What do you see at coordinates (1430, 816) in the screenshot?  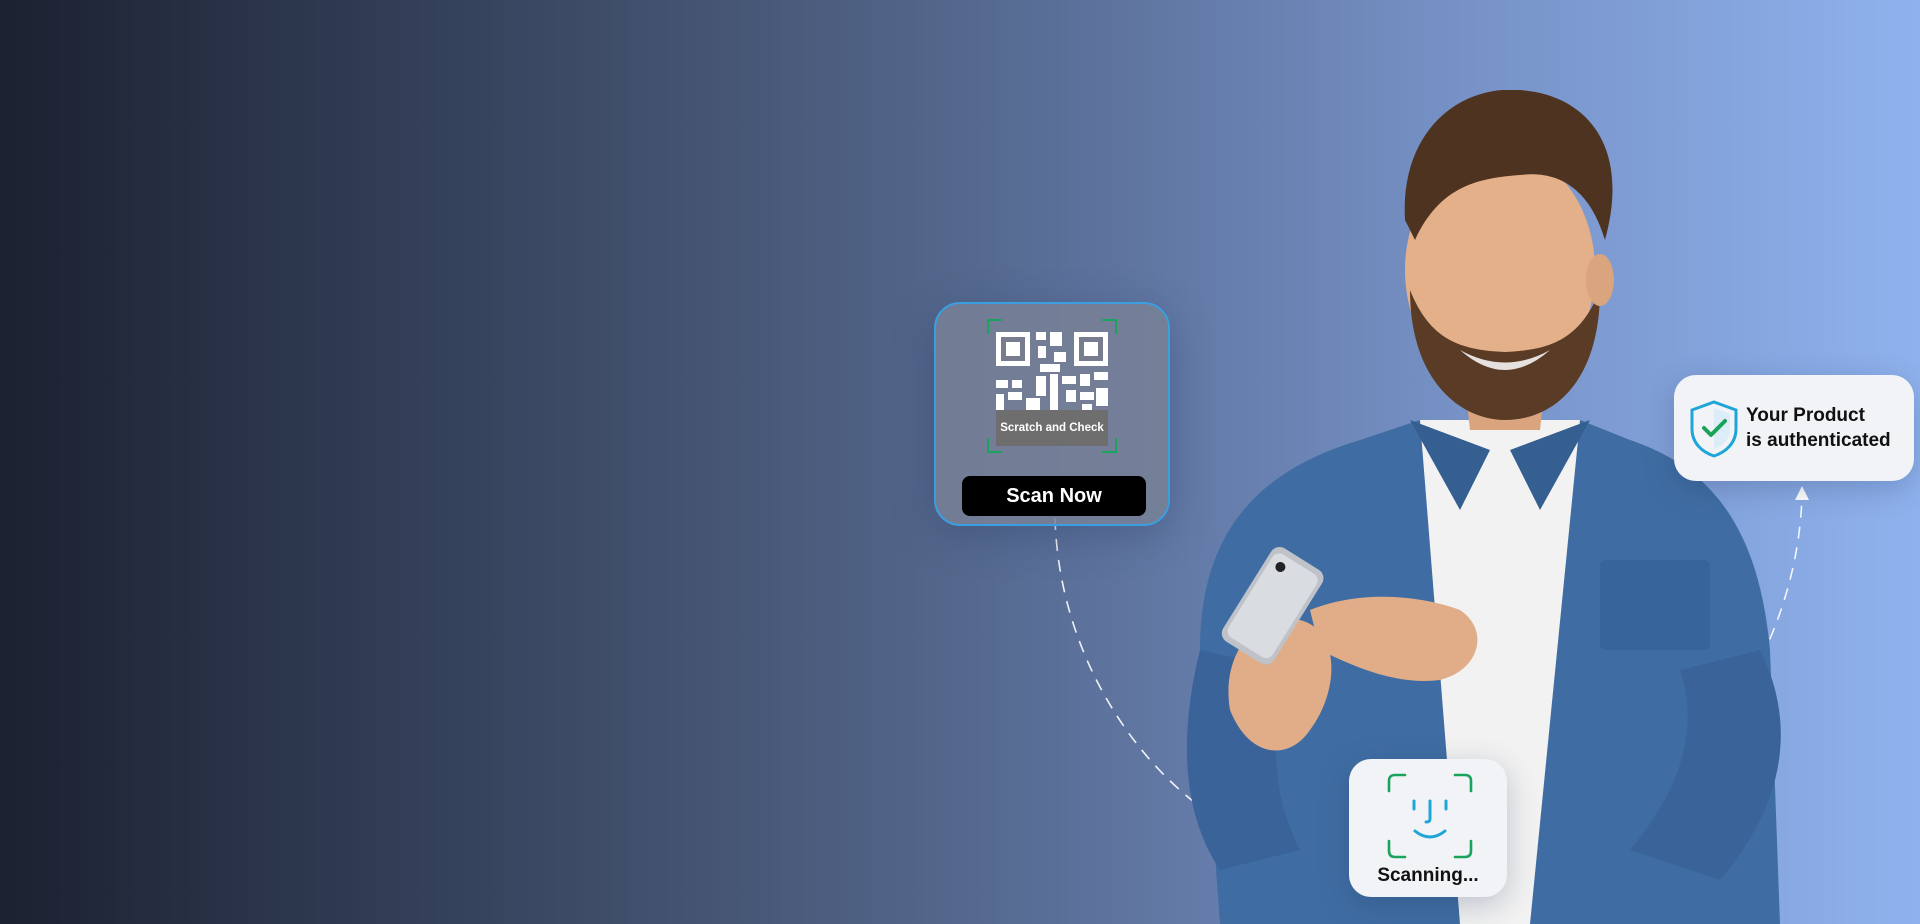 I see `face-id-icon` at bounding box center [1430, 816].